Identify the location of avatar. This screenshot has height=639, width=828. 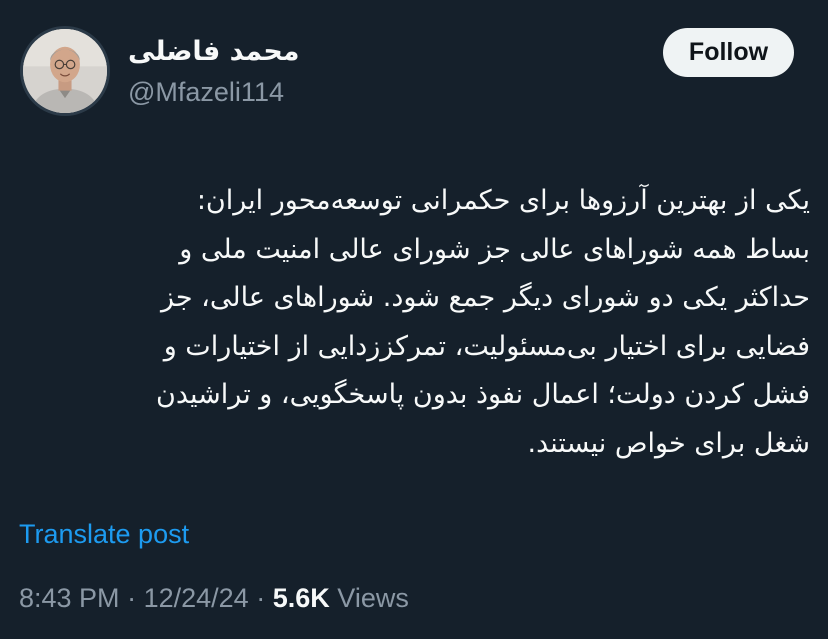
(65, 71).